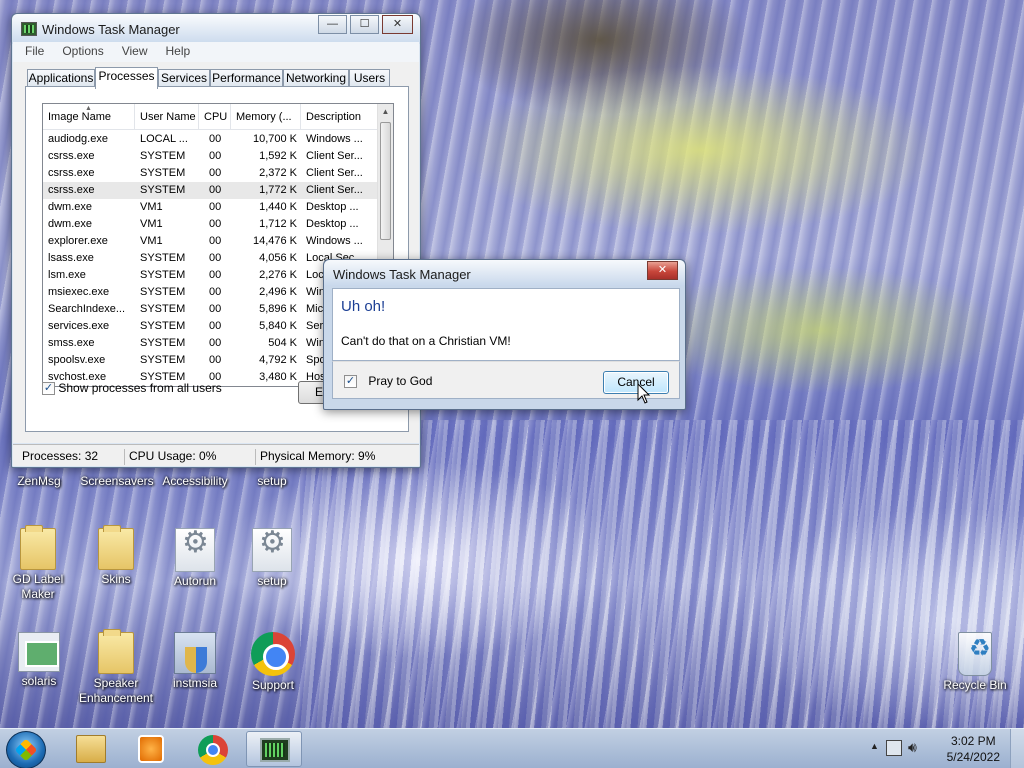 This screenshot has width=1024, height=768. I want to click on desktop-icon-zenmsg: ZenMsg, so click(39, 481).